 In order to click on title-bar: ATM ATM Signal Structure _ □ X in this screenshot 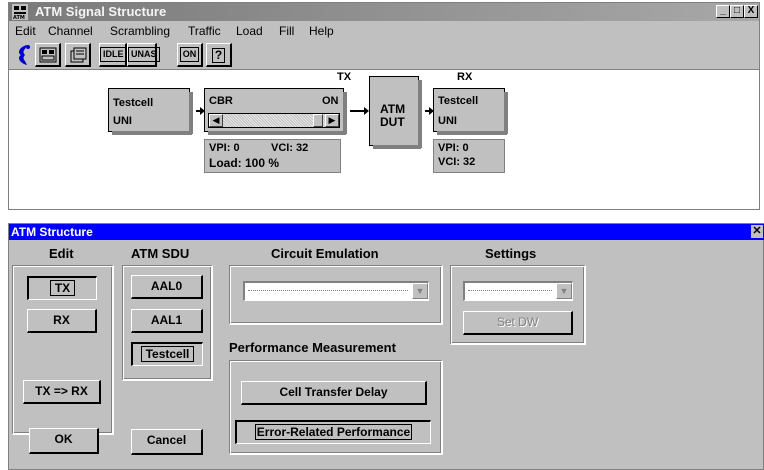, I will do `click(384, 12)`.